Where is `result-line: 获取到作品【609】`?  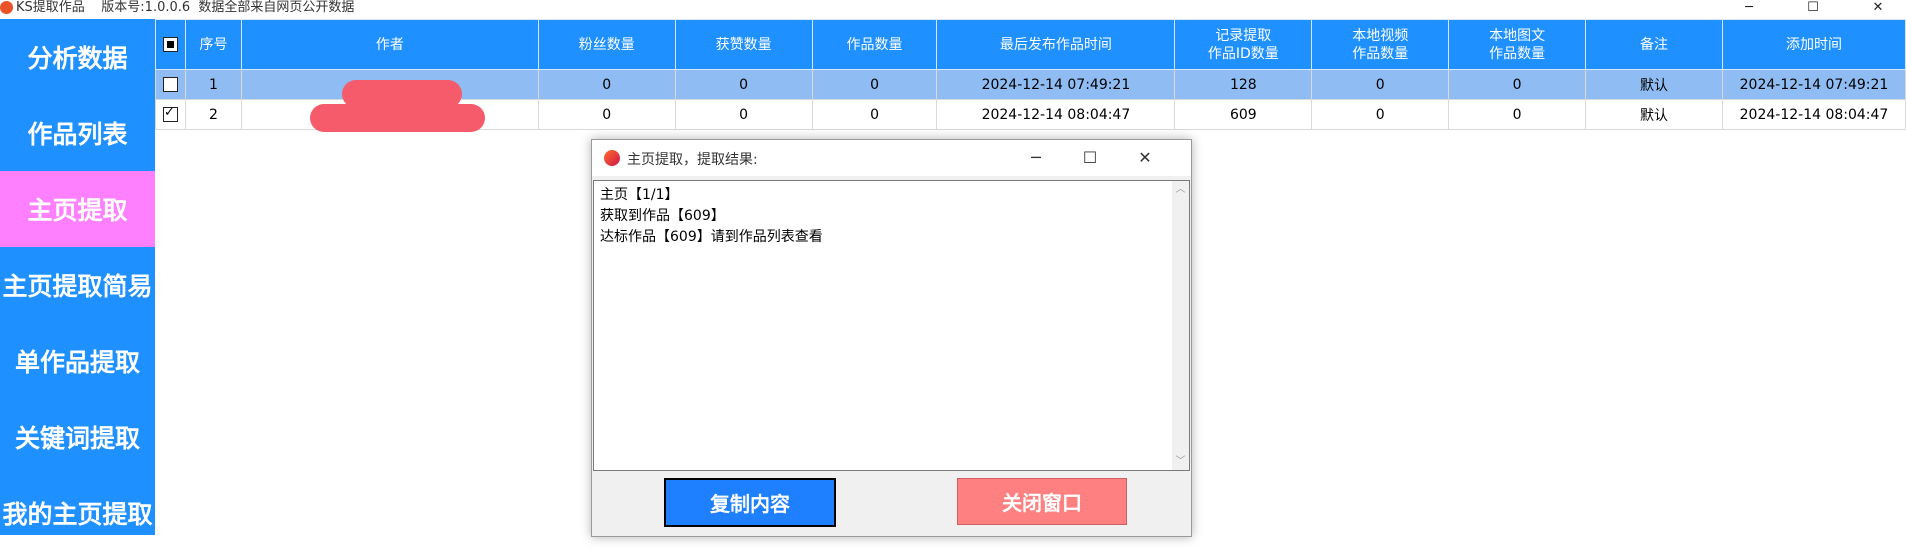 result-line: 获取到作品【609】 is located at coordinates (662, 216).